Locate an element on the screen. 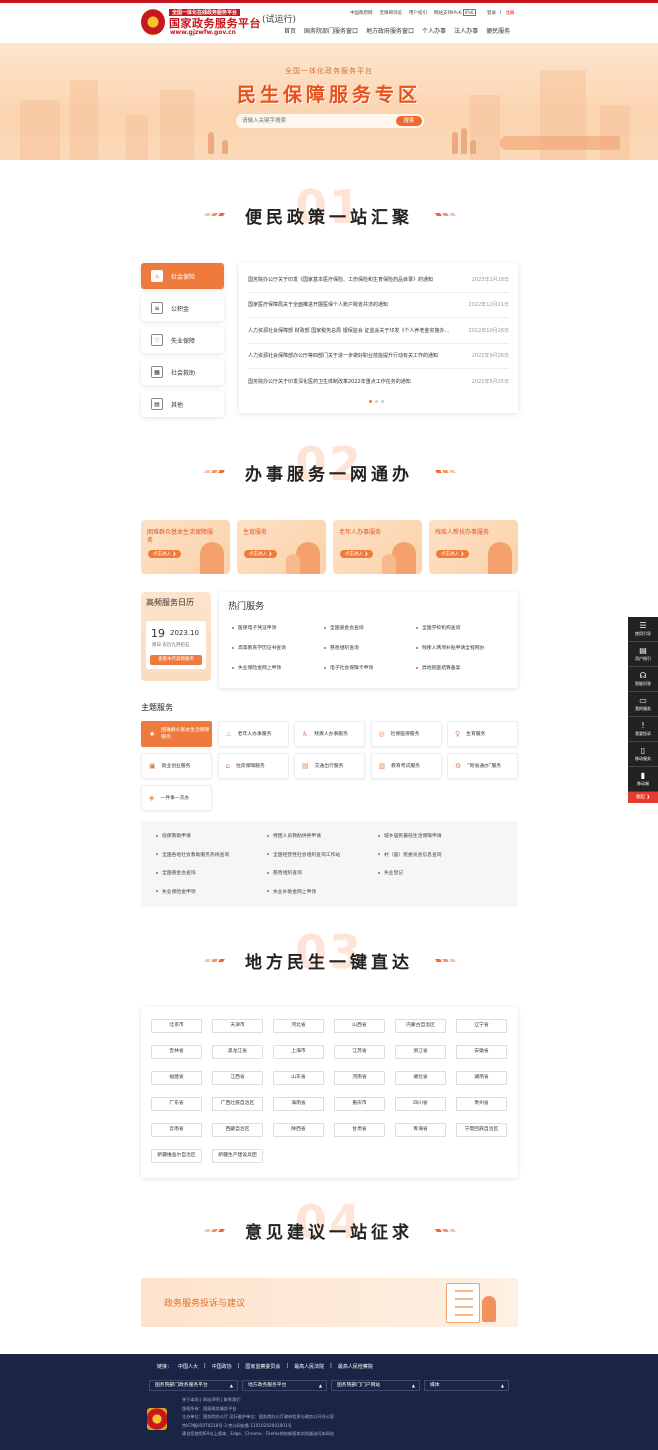  theme-education: ▥ 教育考试服务 is located at coordinates (406, 766).